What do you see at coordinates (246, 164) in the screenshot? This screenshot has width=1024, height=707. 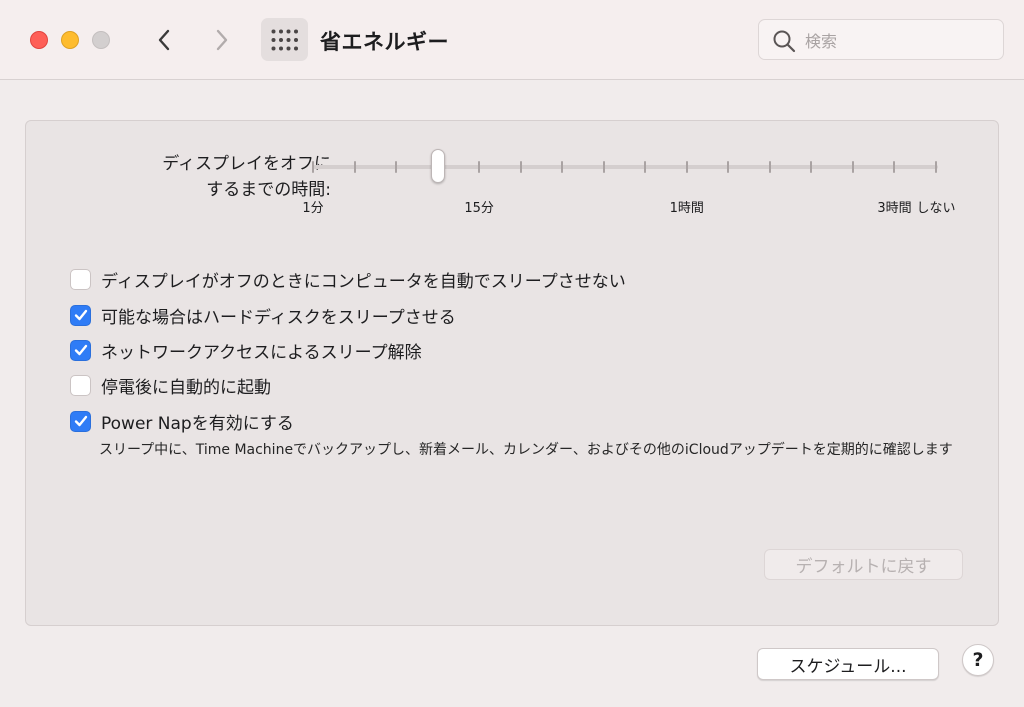 I see `display-sleep-label-line1: ディスプレイをオフに` at bounding box center [246, 164].